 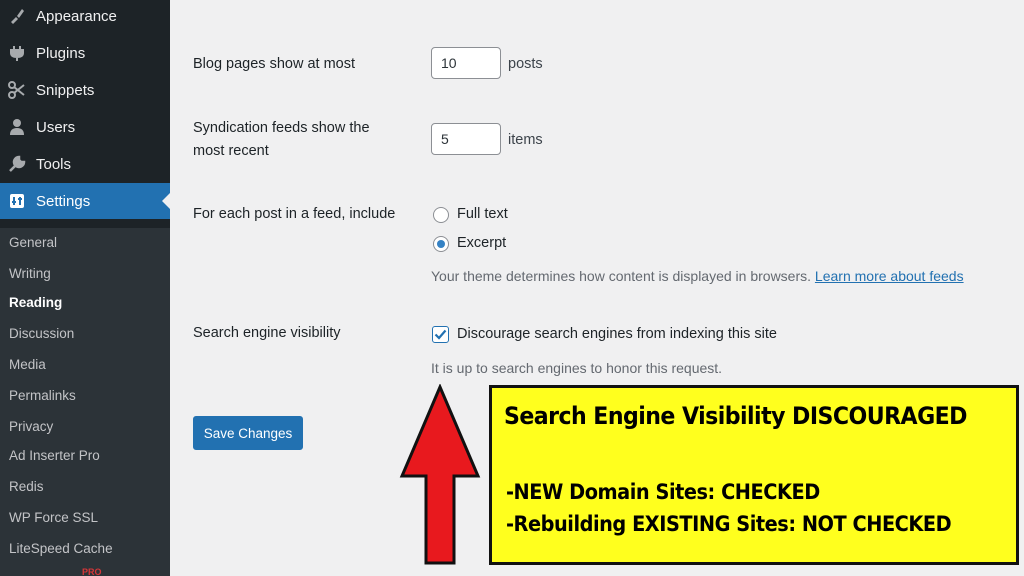 I want to click on learn-more-feeds-link: Learn more about feeds, so click(x=889, y=276).